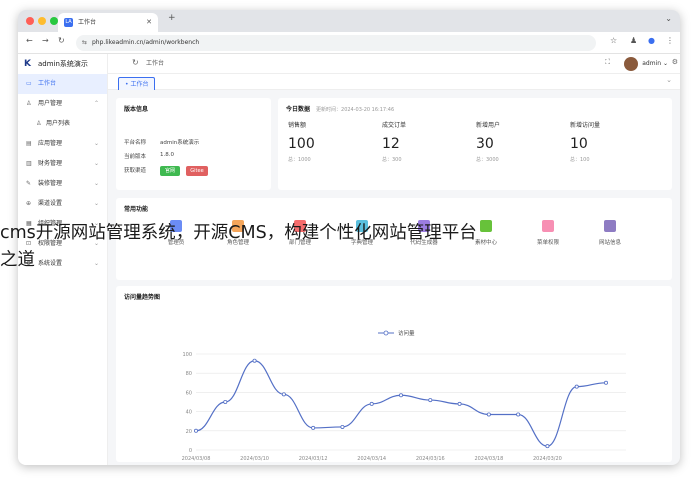 This screenshot has width=698, height=490. What do you see at coordinates (579, 144) in the screenshot?
I see `stat-value: 10` at bounding box center [579, 144].